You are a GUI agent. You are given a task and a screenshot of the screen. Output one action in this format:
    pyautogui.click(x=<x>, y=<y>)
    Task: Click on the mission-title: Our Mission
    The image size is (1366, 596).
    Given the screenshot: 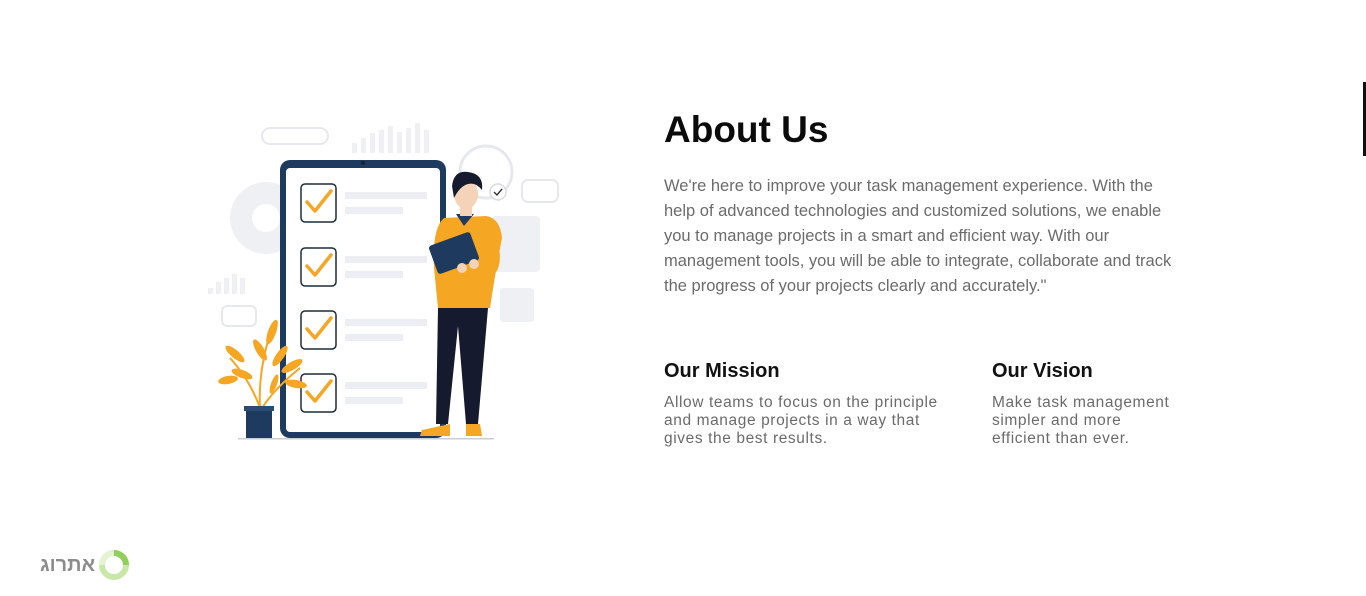 What is the action you would take?
    pyautogui.click(x=722, y=371)
    